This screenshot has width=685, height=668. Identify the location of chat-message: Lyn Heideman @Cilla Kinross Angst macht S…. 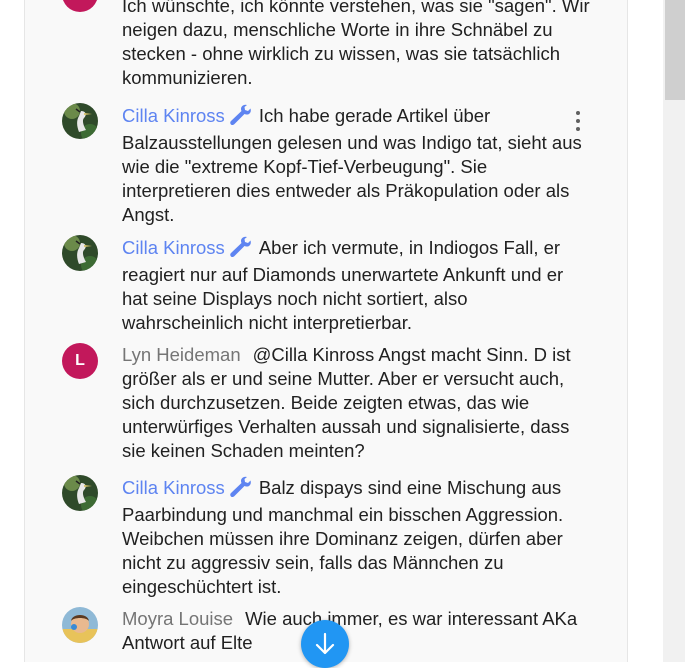
(308, 403).